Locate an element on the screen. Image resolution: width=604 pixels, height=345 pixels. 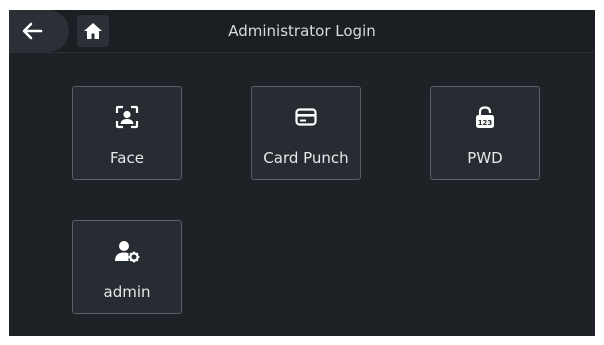
face-login-button: Face is located at coordinates (127, 133).